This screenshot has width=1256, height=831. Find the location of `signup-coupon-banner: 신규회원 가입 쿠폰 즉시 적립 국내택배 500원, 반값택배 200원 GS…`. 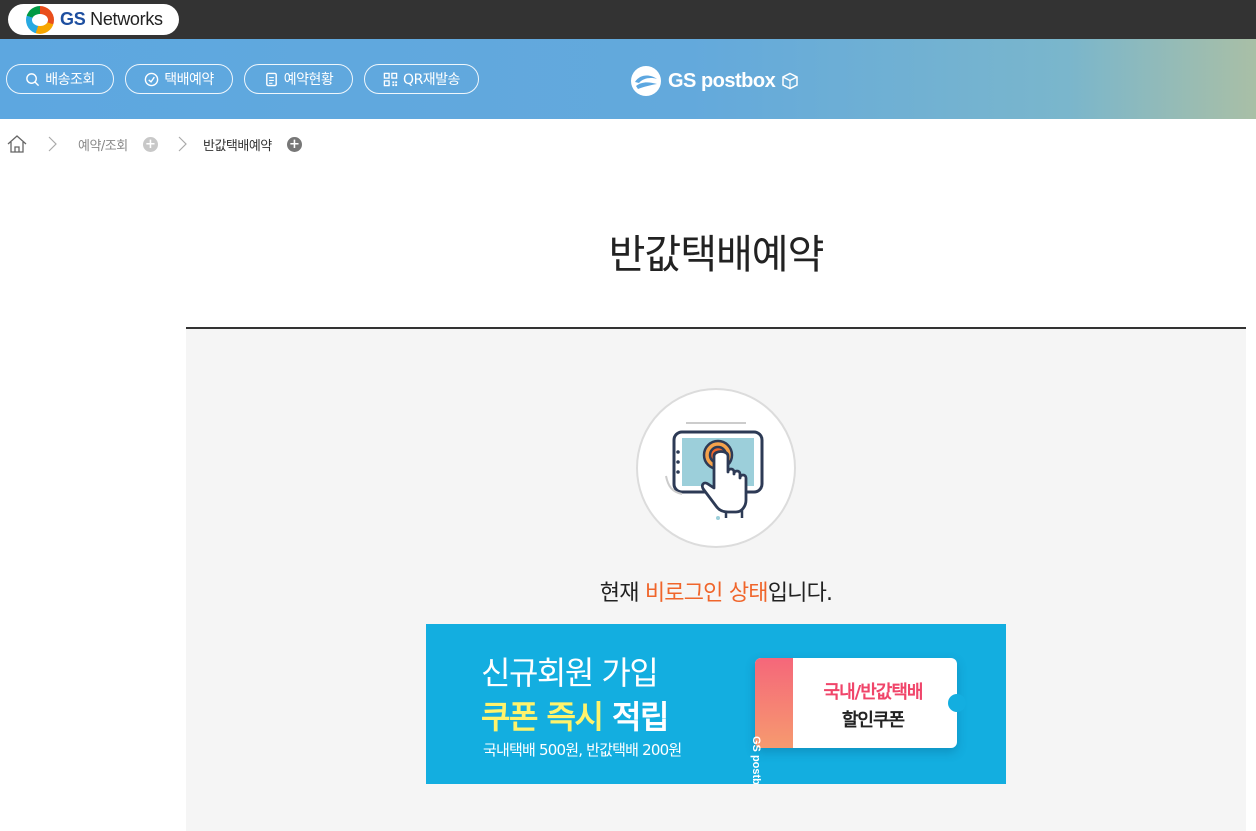

signup-coupon-banner: 신규회원 가입 쿠폰 즉시 적립 국내택배 500원, 반값택배 200원 GS… is located at coordinates (716, 704).